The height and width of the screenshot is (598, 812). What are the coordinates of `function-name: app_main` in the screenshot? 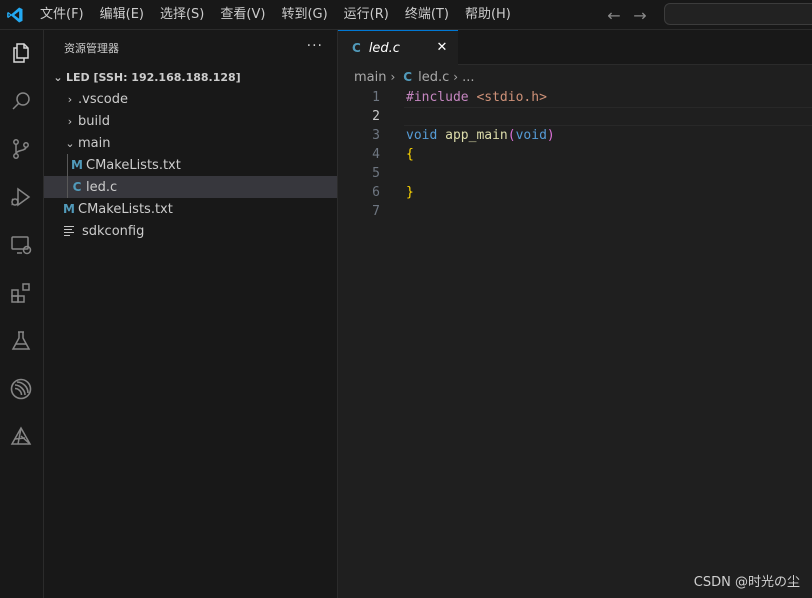 It's located at (476, 135).